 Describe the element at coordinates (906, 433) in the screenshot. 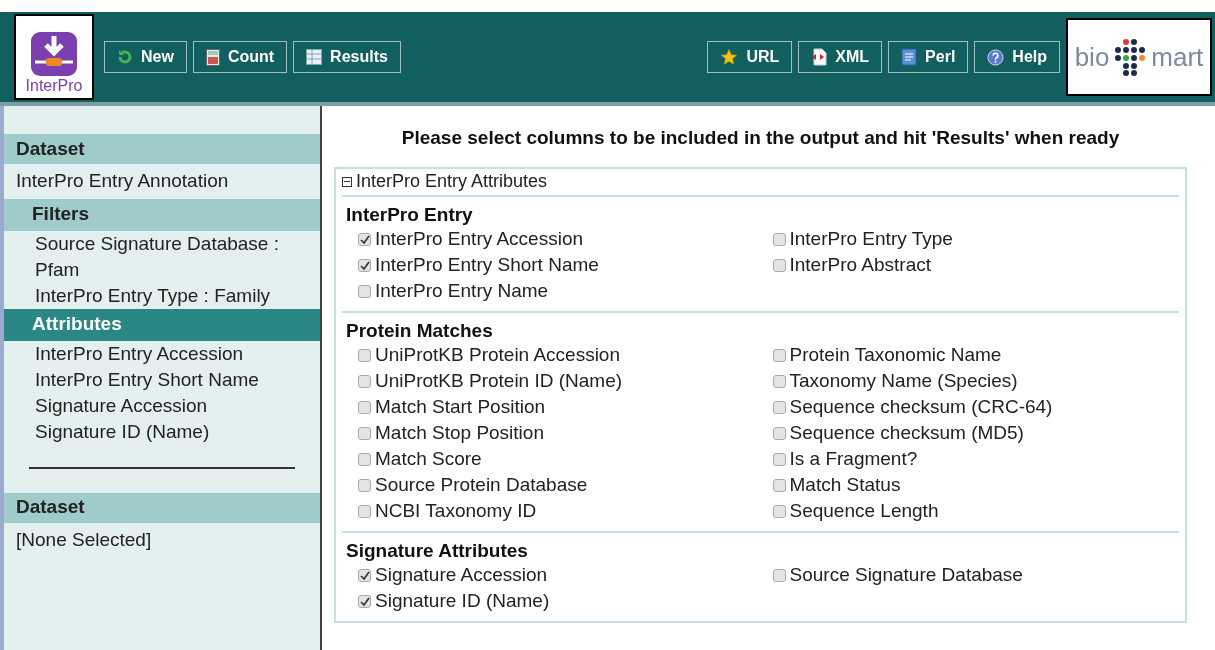

I see `checkbox-label: Sequence checksum (MD5)` at that location.